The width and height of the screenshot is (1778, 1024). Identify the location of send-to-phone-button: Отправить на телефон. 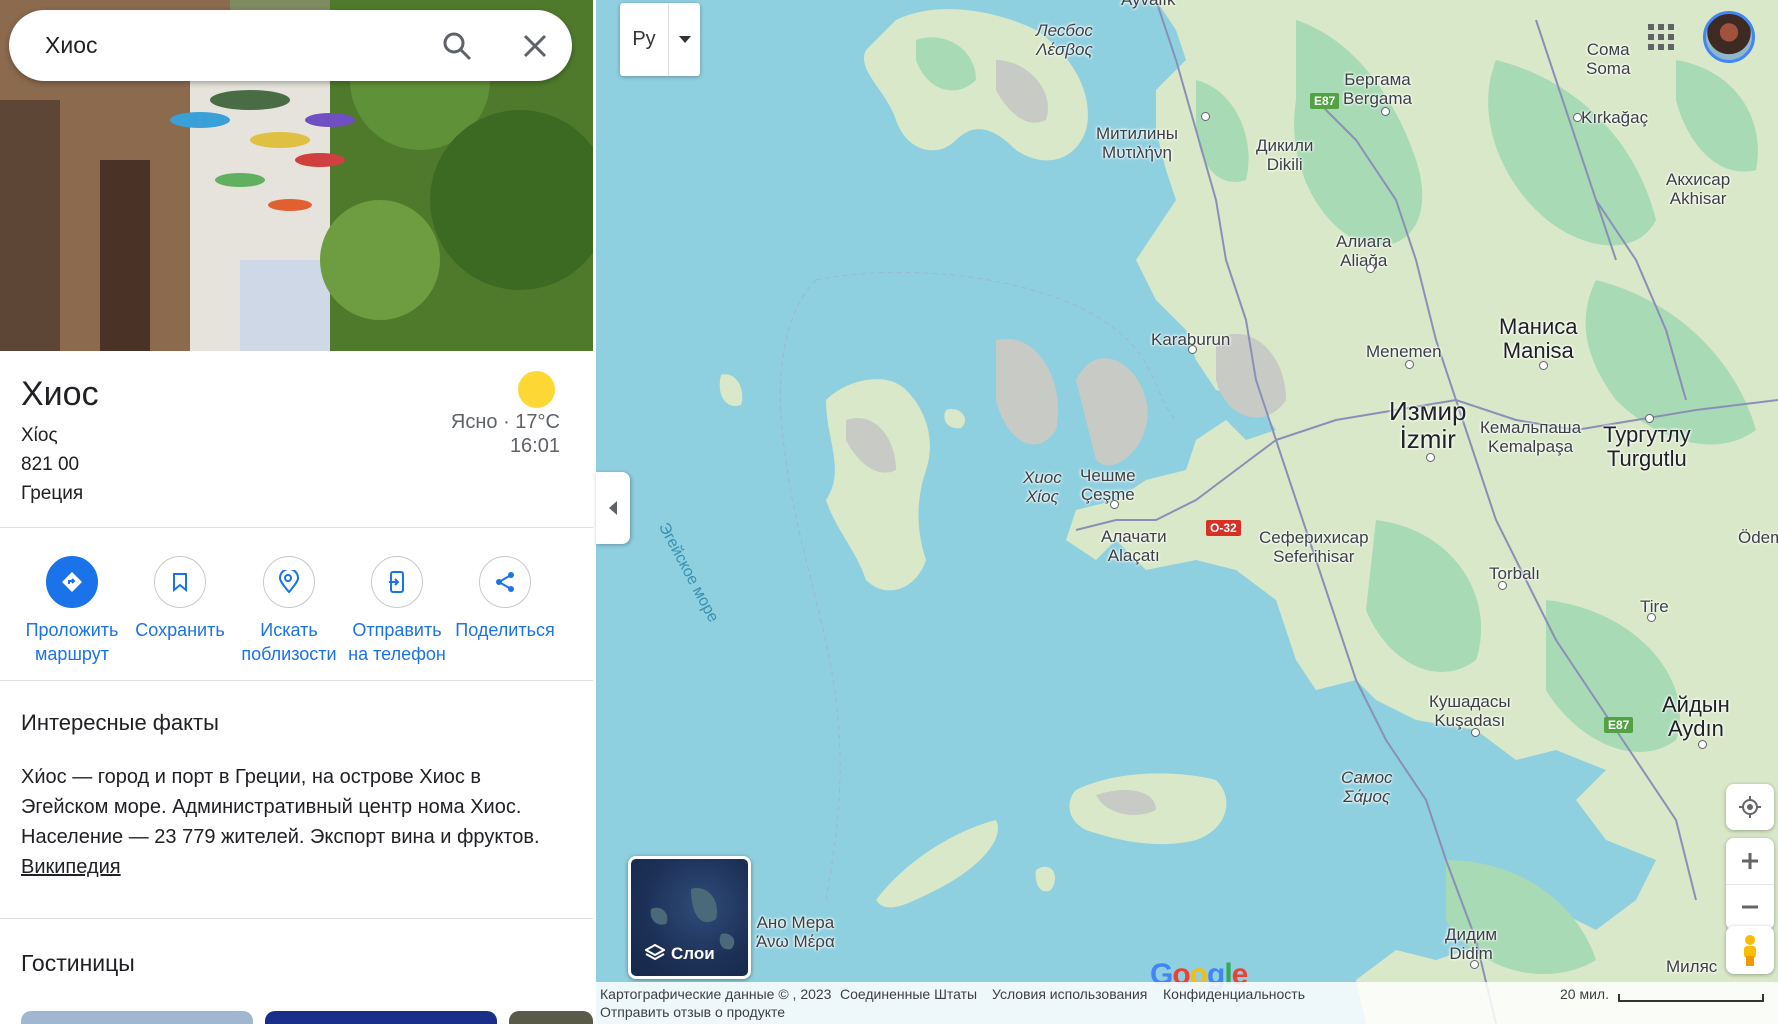
(397, 609).